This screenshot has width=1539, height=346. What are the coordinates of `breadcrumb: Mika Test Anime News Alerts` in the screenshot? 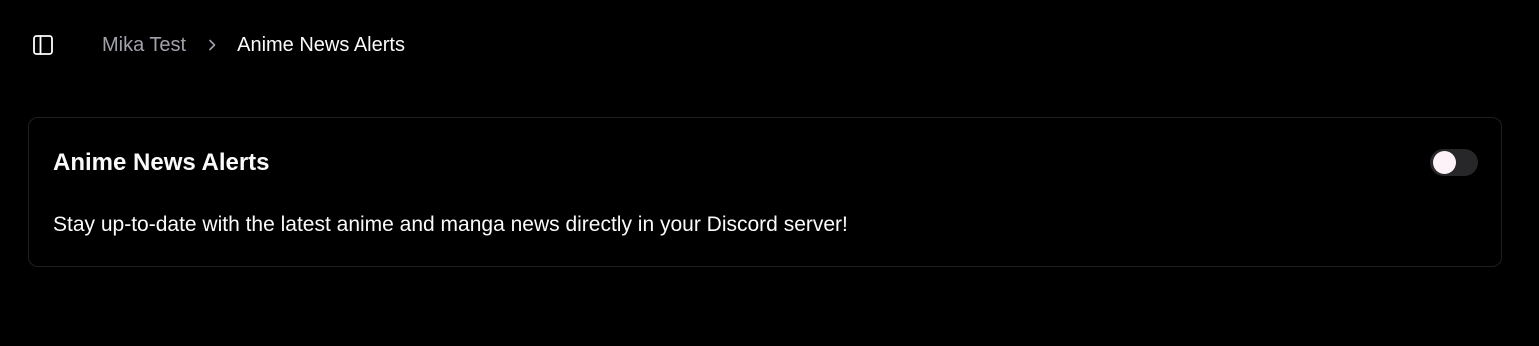 It's located at (253, 45).